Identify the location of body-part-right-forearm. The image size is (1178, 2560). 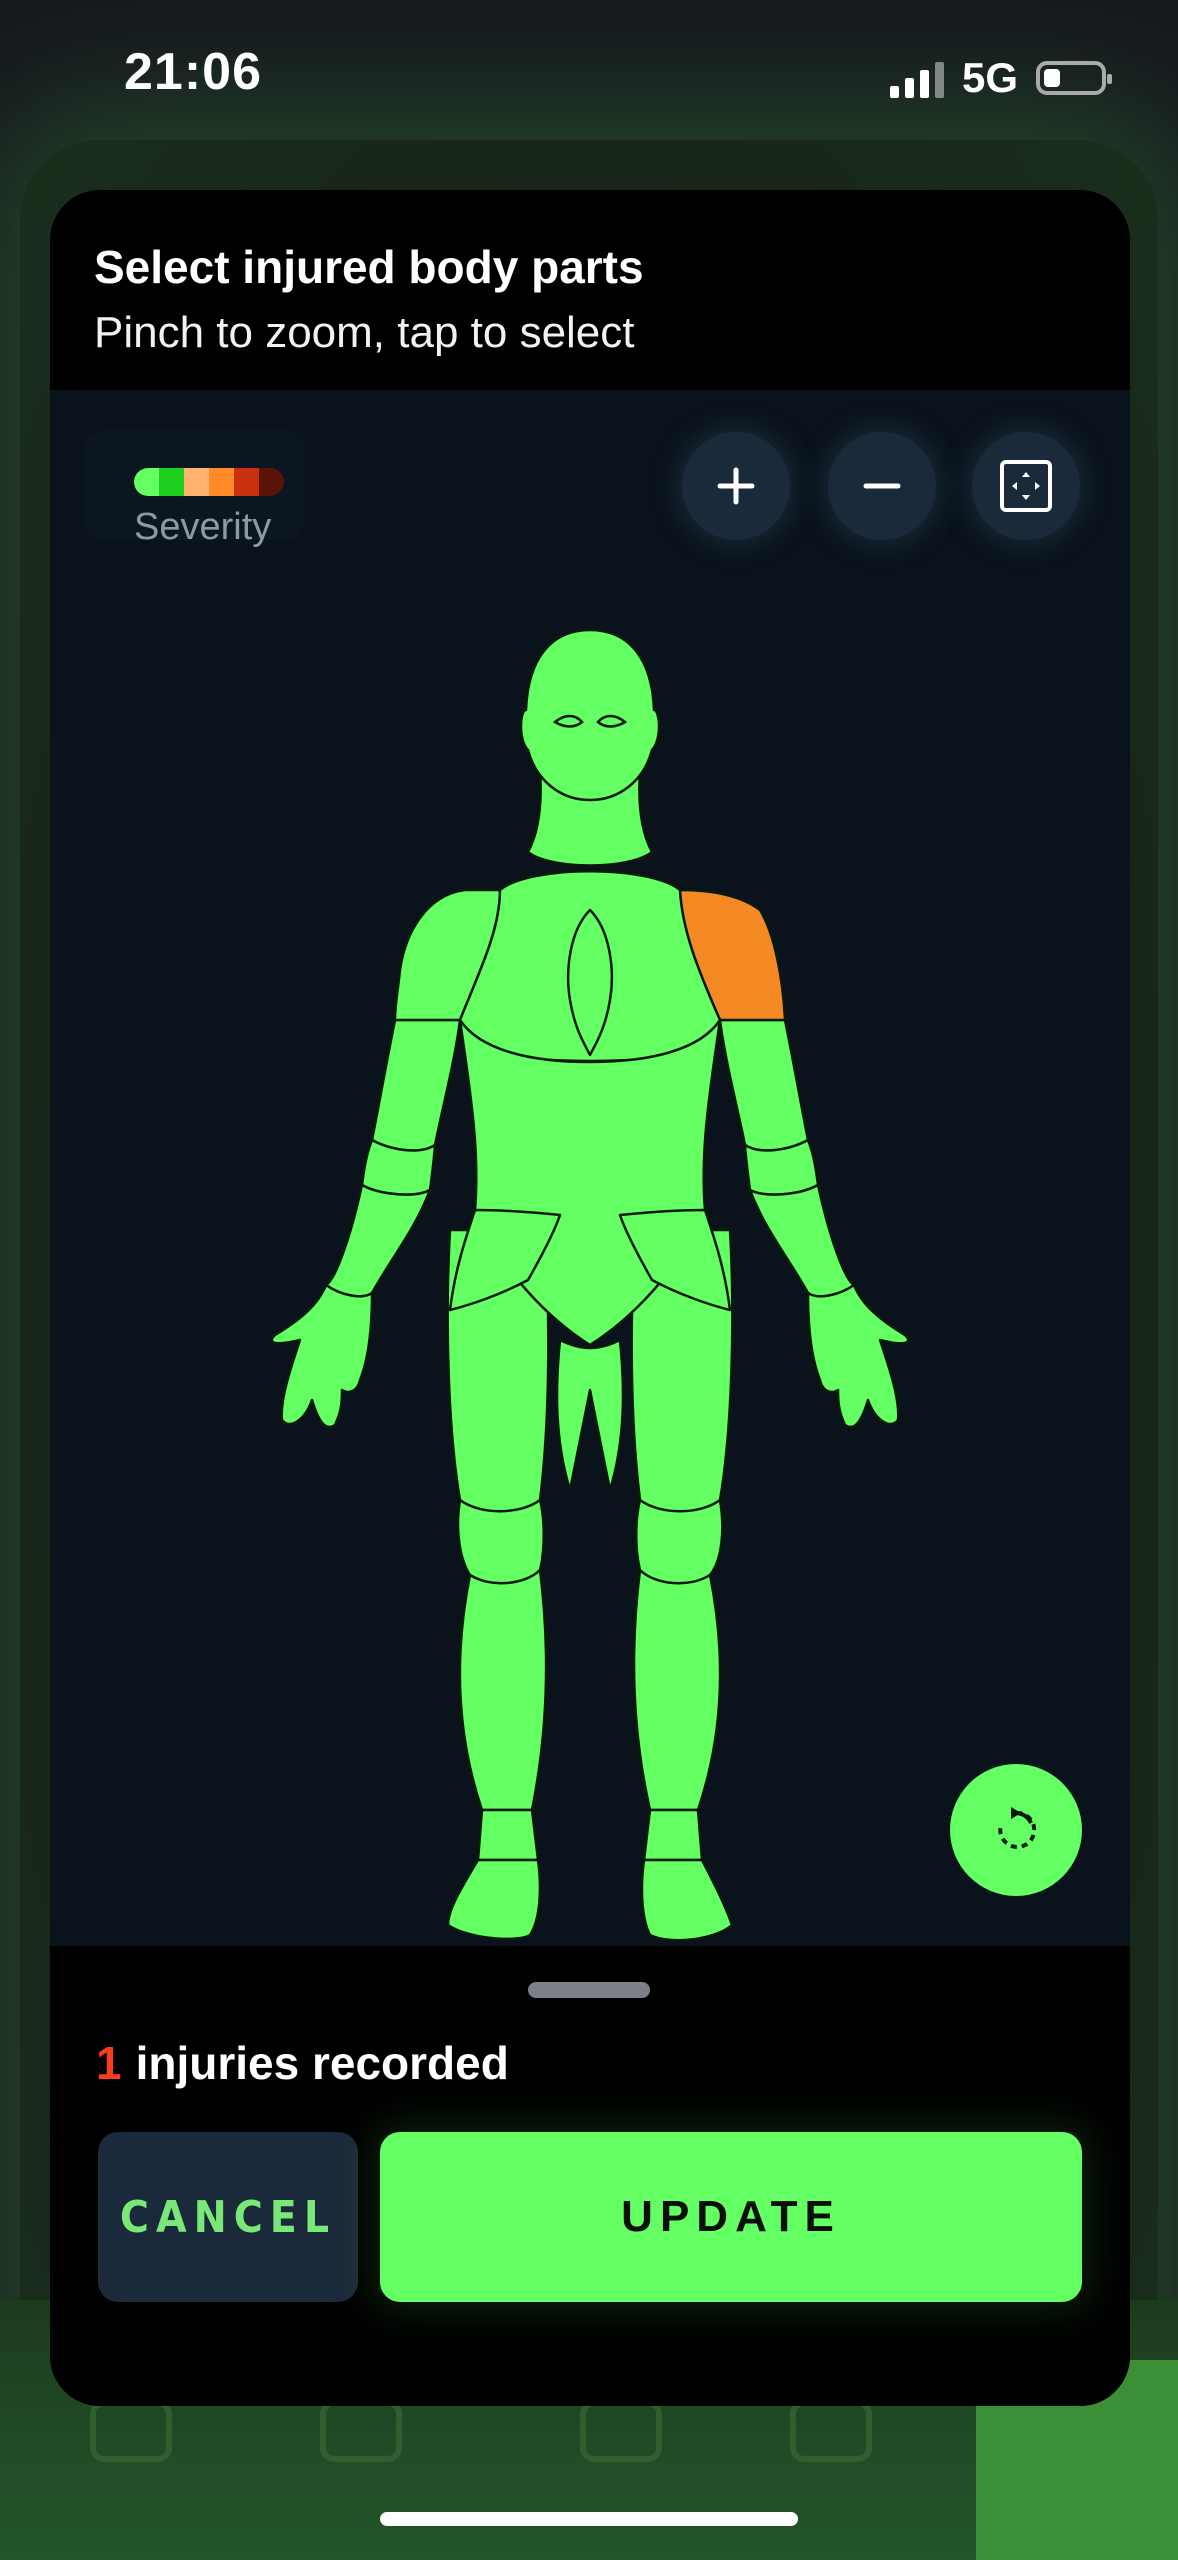
(378, 1240).